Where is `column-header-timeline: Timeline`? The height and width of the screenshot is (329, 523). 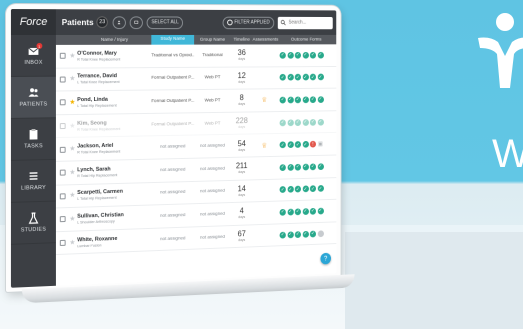
column-header-timeline: Timeline is located at coordinates (242, 39).